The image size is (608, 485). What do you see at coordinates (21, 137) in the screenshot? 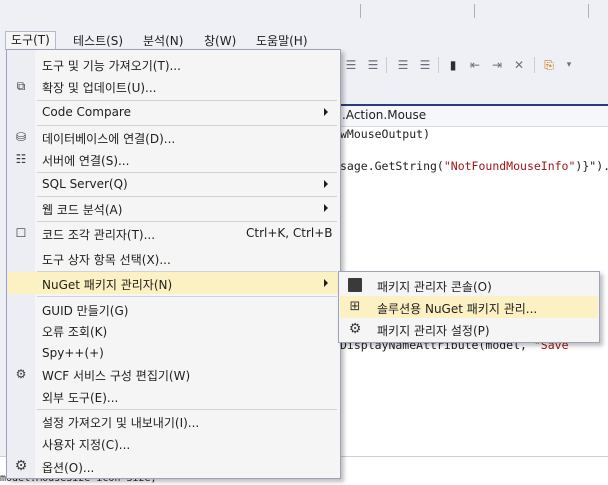
I see `database-connect-icon: ⛁` at bounding box center [21, 137].